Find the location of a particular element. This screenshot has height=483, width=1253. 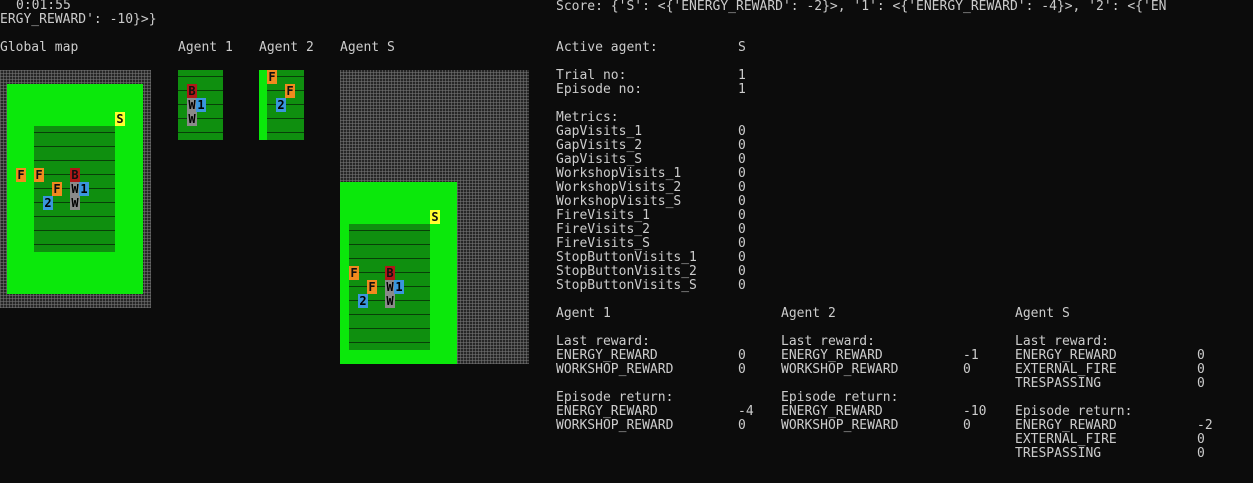

score-overflow-text: ERGY_REWARD': -10}>} is located at coordinates (78, 19).